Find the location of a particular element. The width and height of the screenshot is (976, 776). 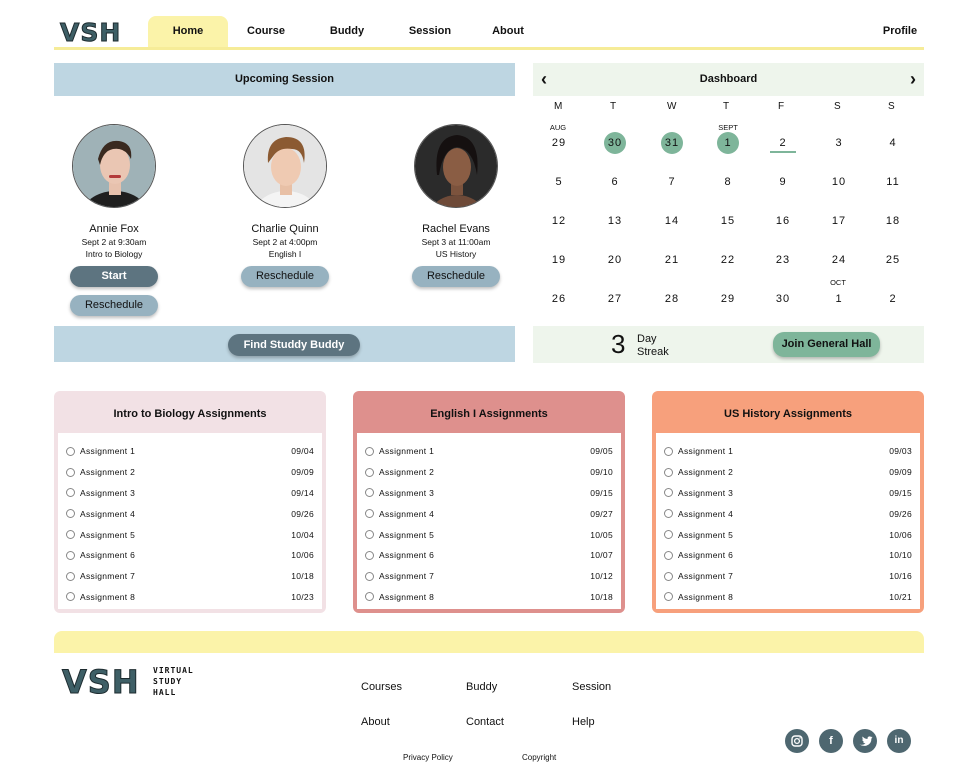

assignment-row: Assignment 7 10/18 is located at coordinates (190, 576).